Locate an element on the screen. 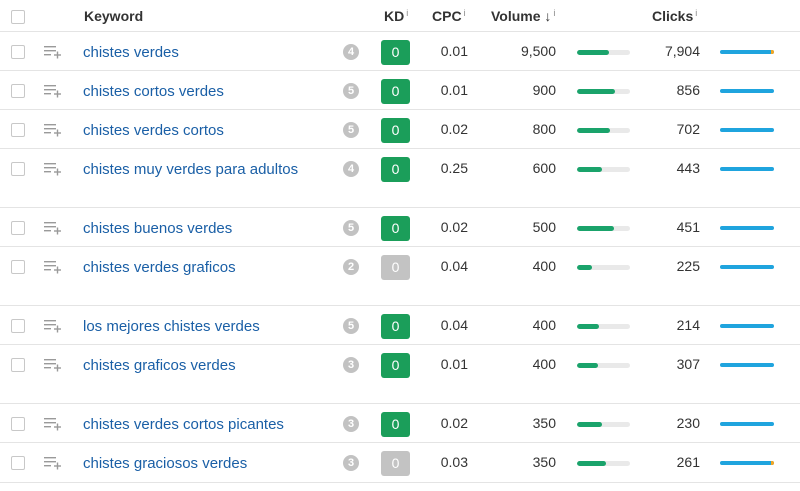 This screenshot has width=800, height=491. clicks-info-icon: i is located at coordinates (696, 13).